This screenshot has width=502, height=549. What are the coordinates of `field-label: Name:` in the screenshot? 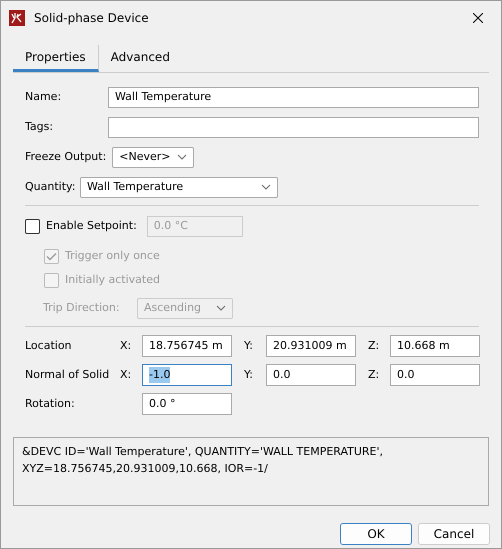 It's located at (43, 96).